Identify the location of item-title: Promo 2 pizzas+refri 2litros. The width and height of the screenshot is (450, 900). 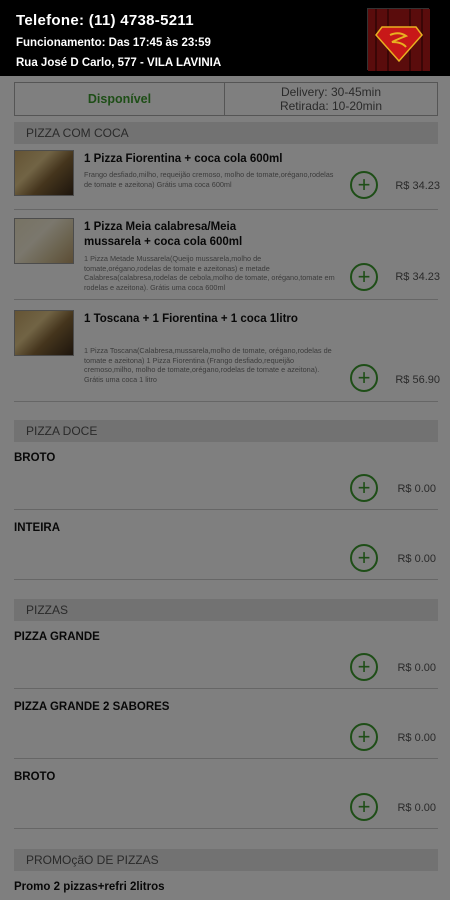
(89, 887).